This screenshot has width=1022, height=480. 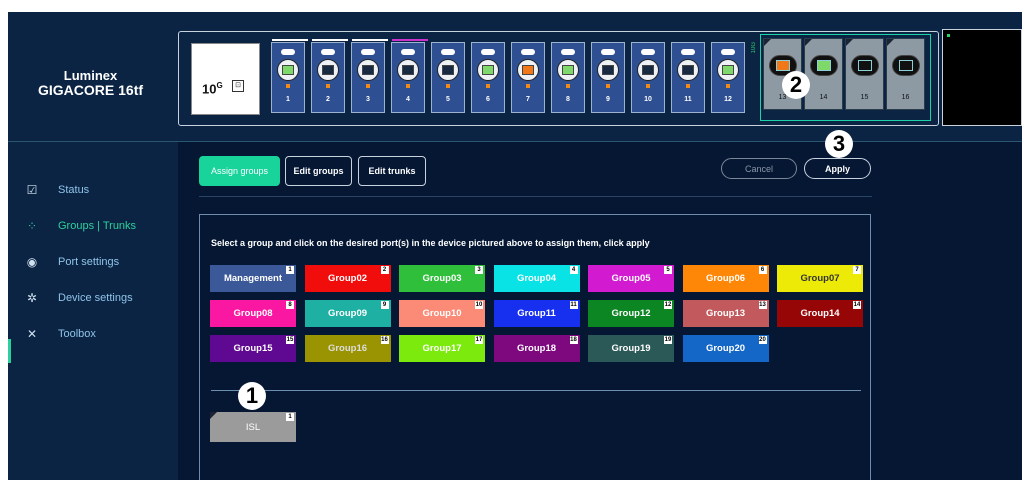 I want to click on copper-port-1: 1, so click(x=289, y=76).